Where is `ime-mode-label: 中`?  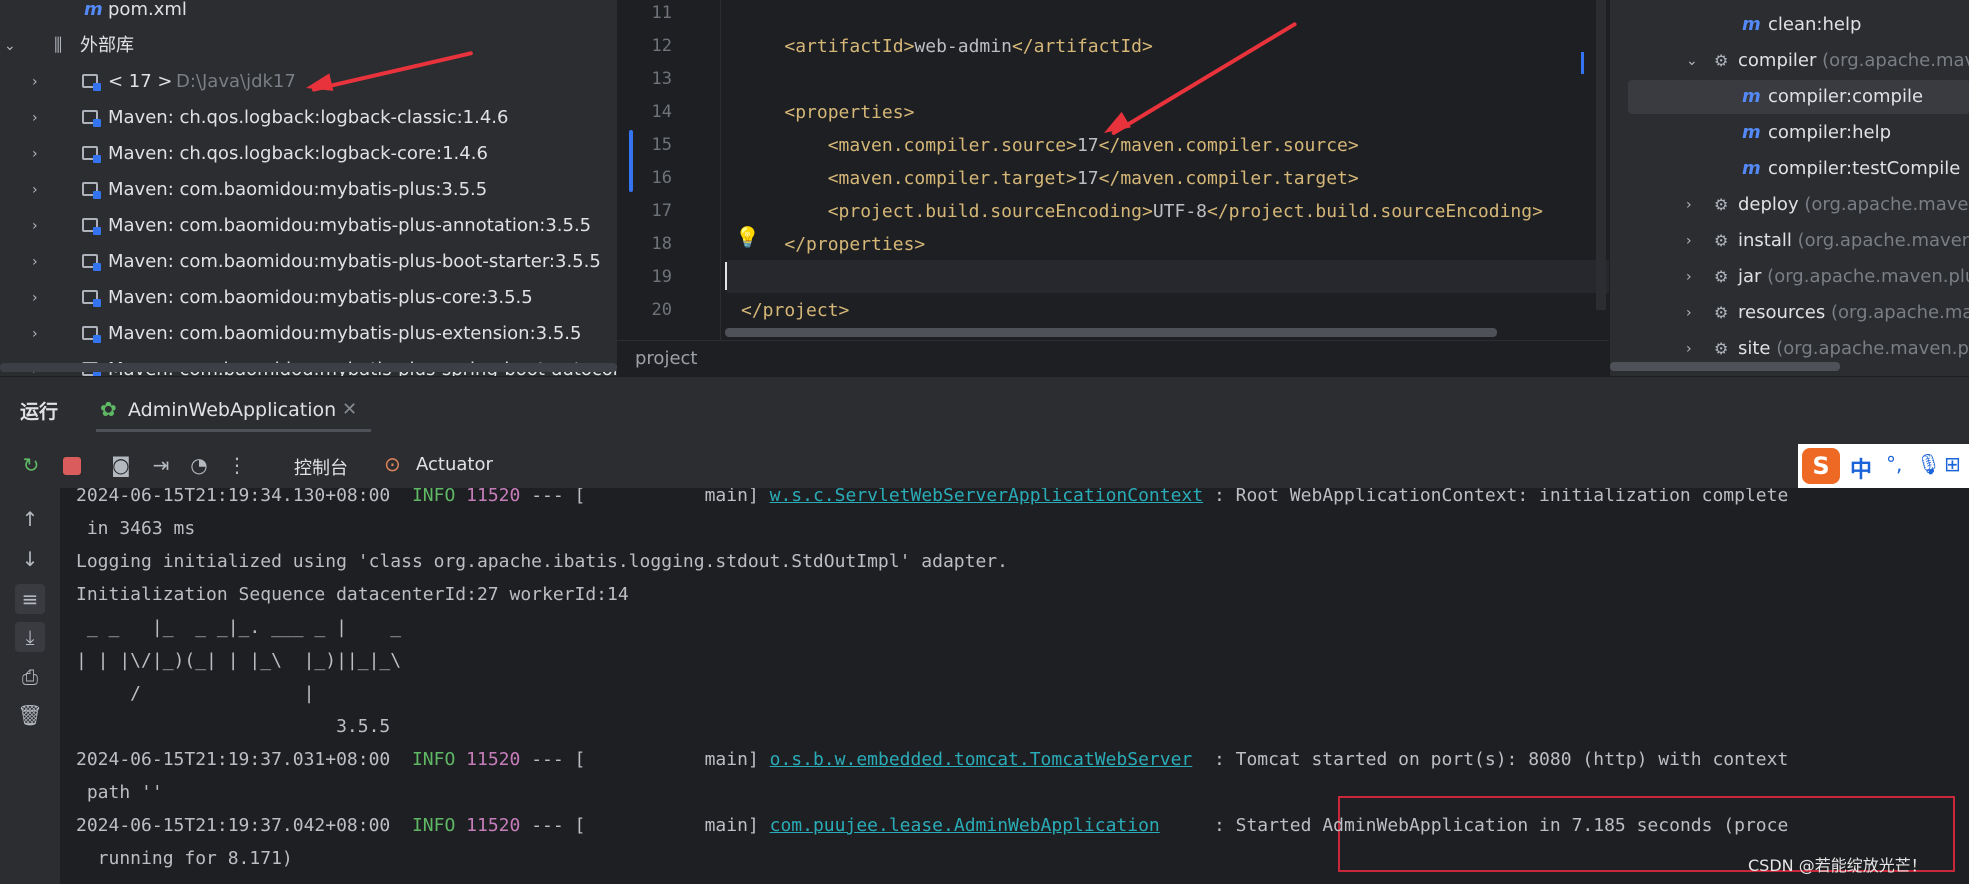 ime-mode-label: 中 is located at coordinates (1861, 468).